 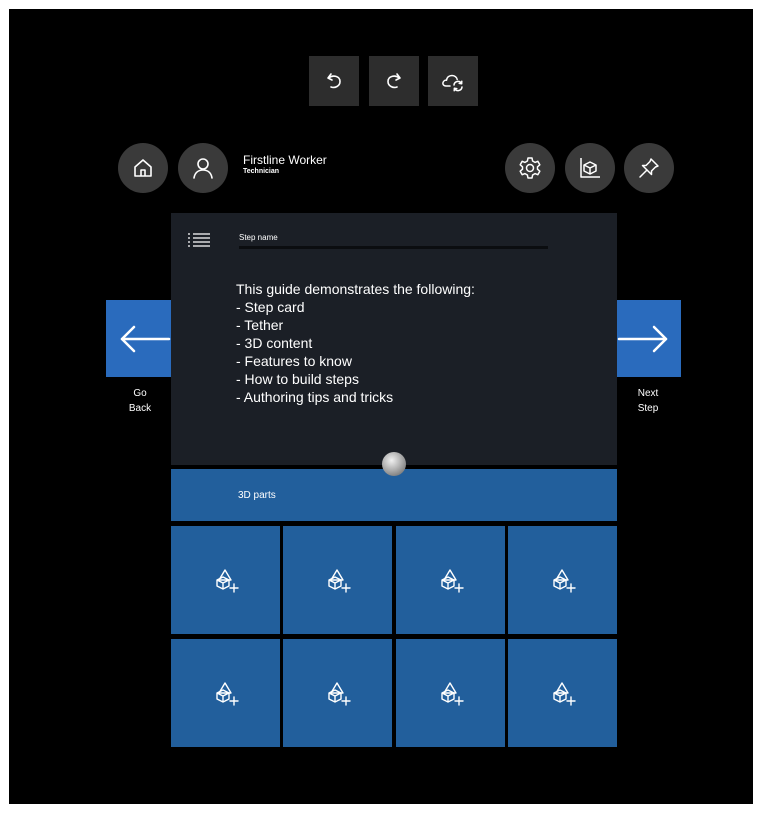 I want to click on user-info: Firstline Worker Technician, so click(x=285, y=164).